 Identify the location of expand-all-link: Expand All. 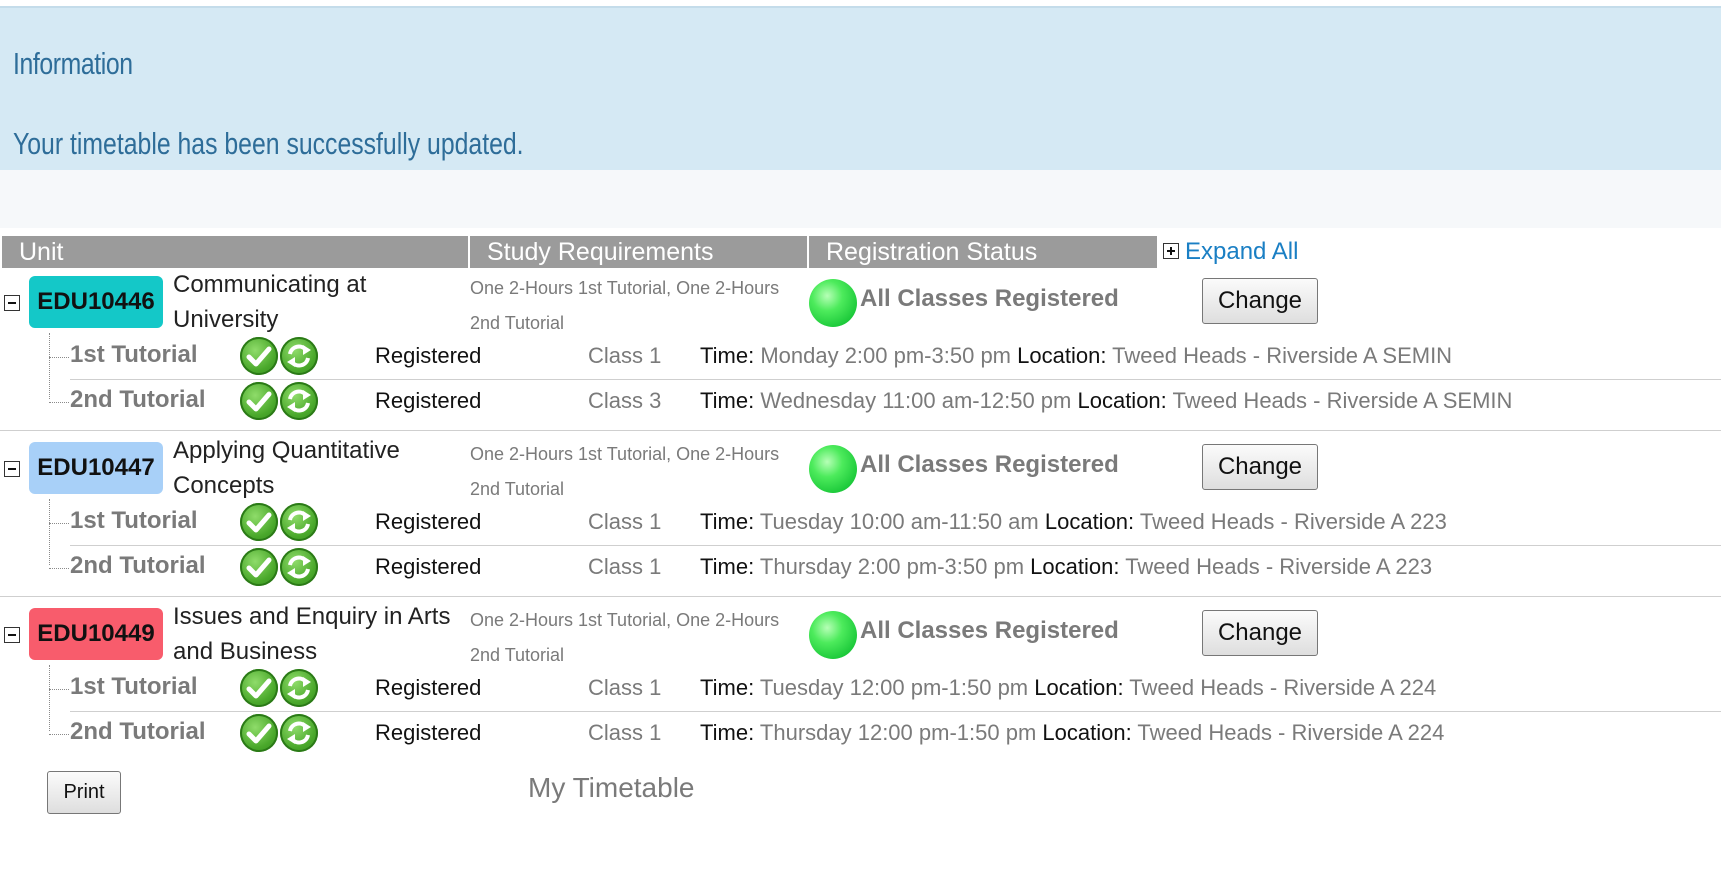
(1230, 252).